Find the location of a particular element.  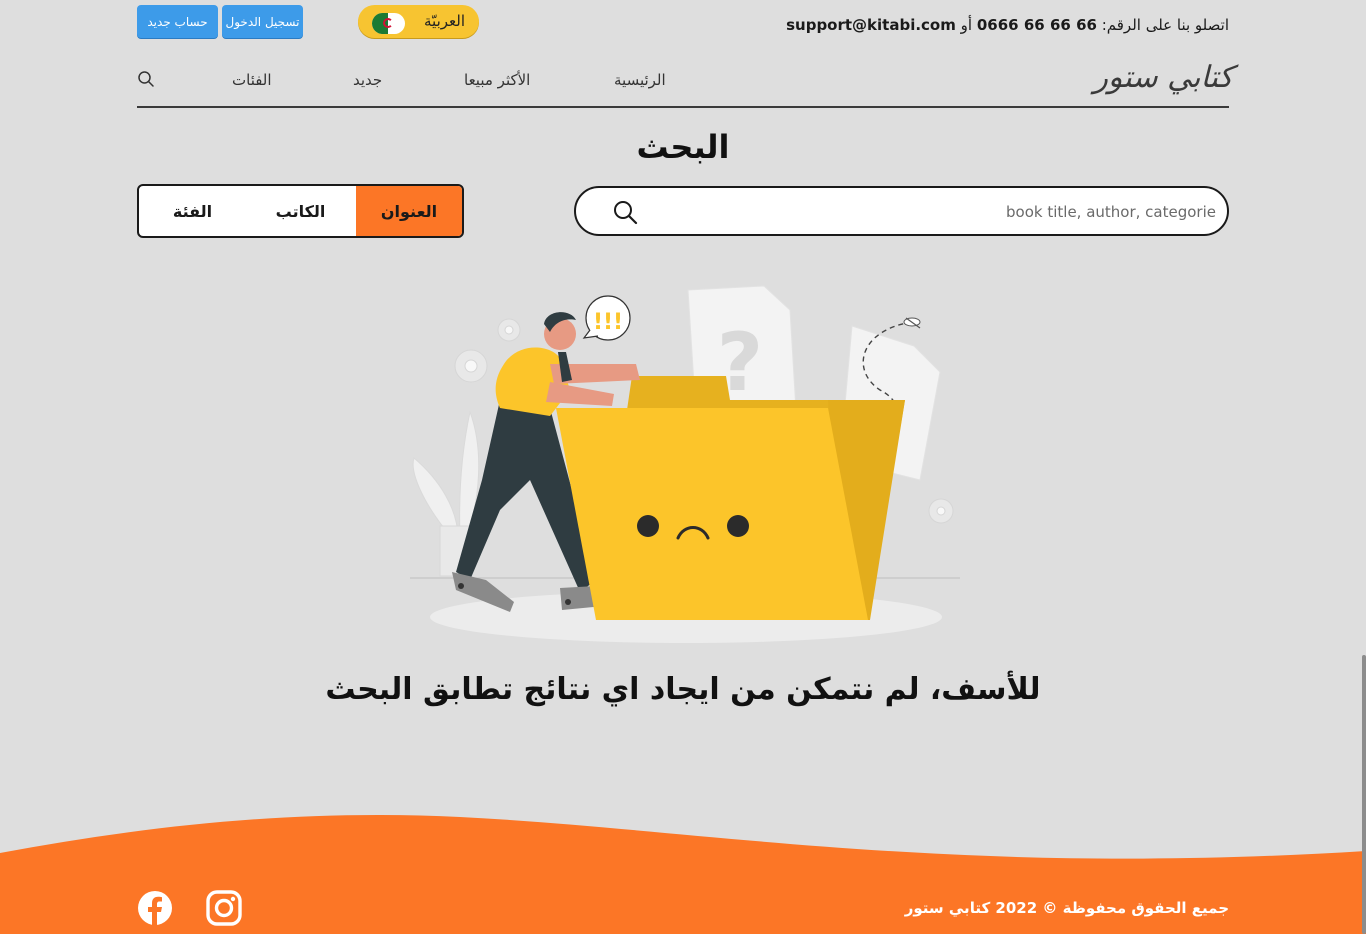

nav-new: جديد is located at coordinates (367, 80).